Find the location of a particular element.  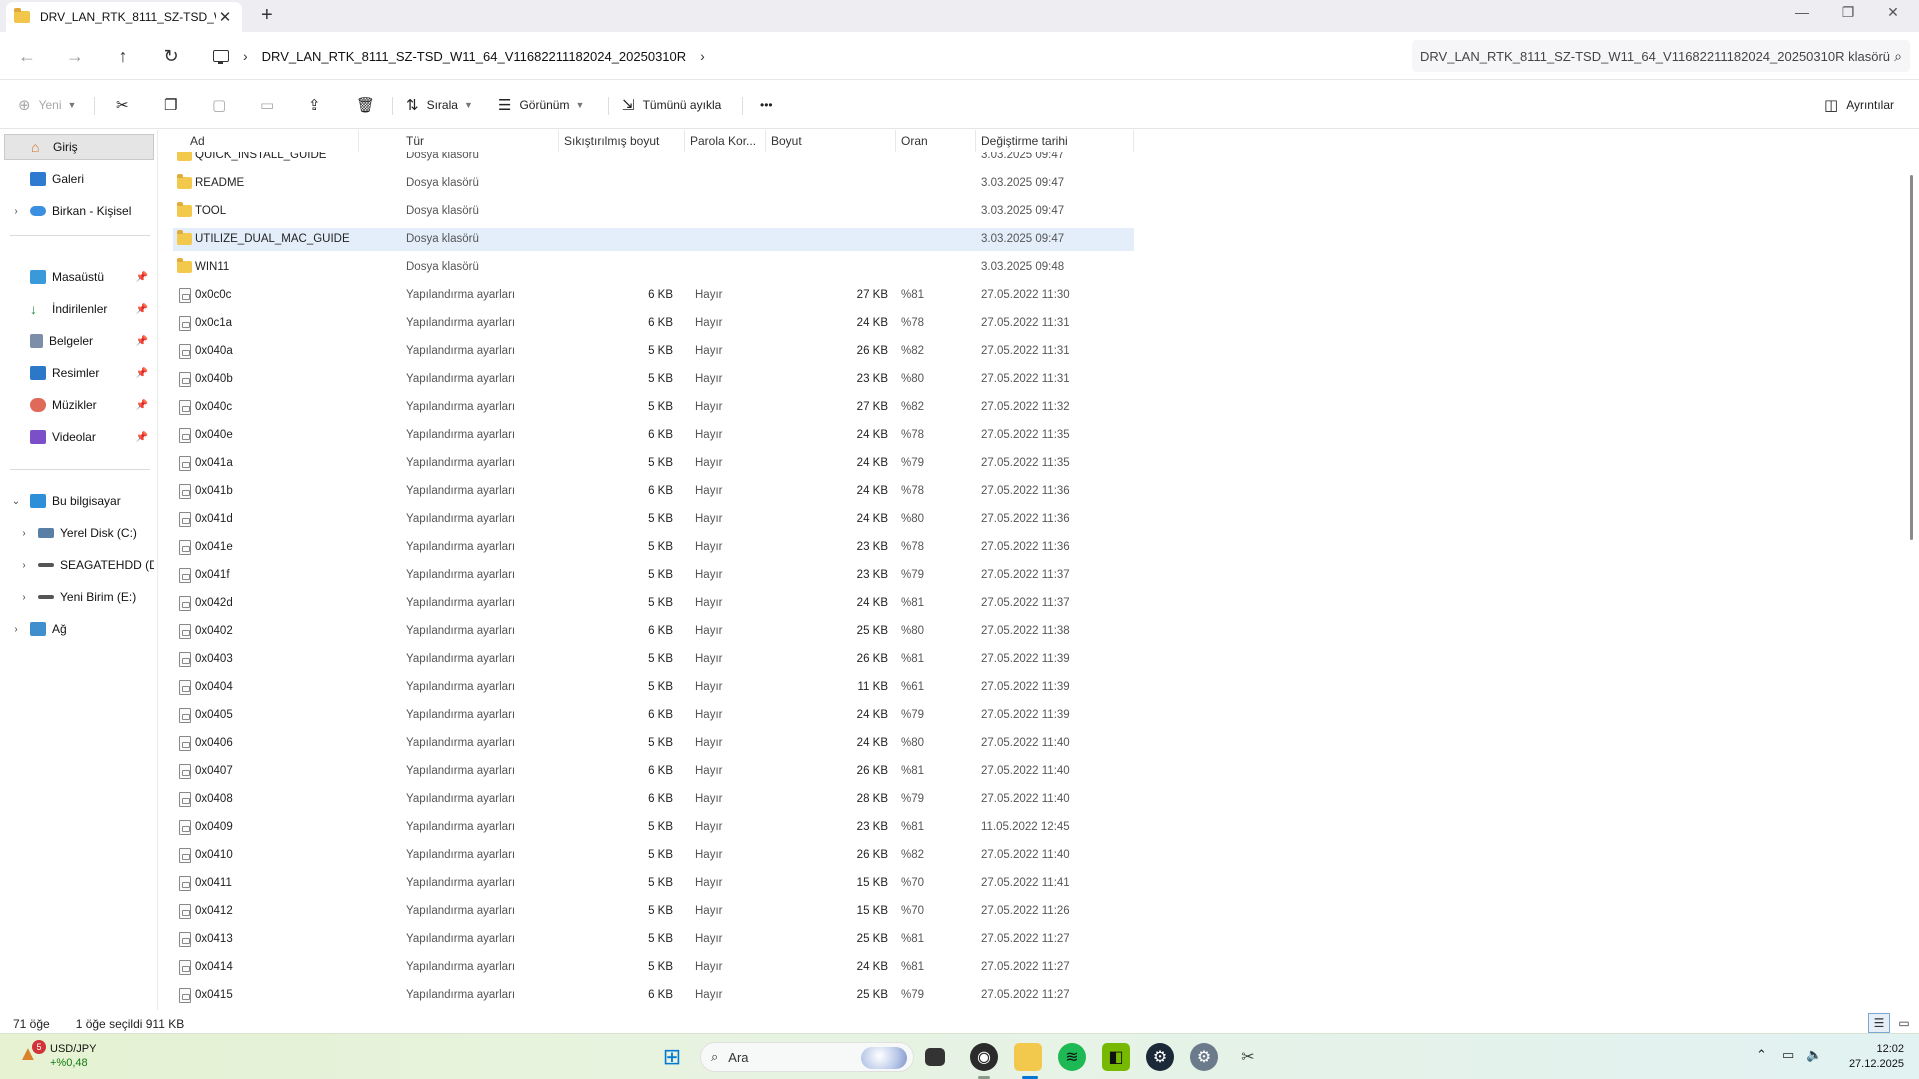

delete-button: 🗑 is located at coordinates (369, 105).